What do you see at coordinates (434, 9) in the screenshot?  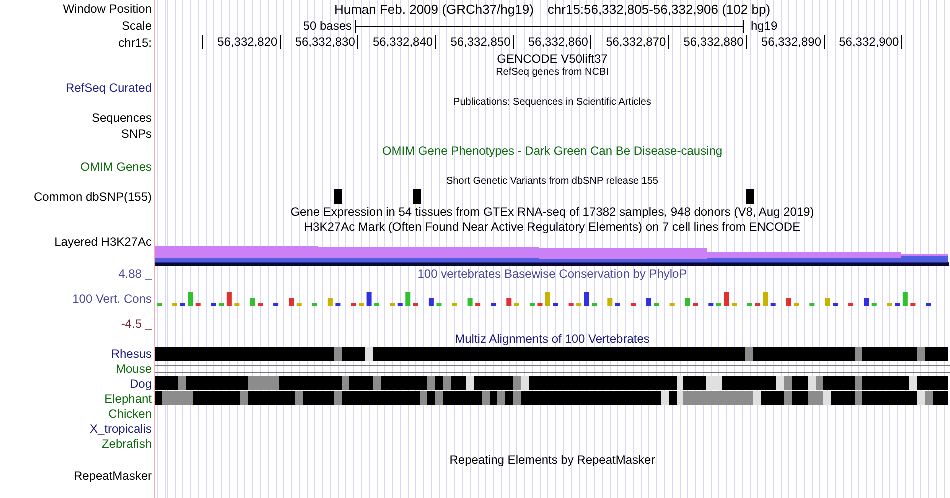 I see `assembly-title: Human Feb. 2009 (GRCh37/hg19)` at bounding box center [434, 9].